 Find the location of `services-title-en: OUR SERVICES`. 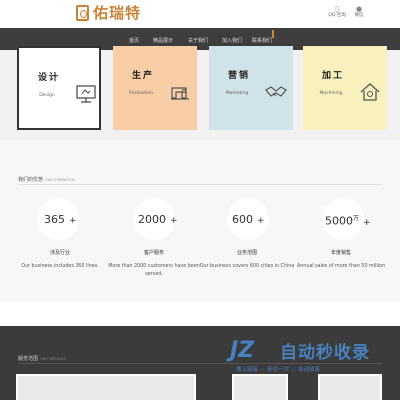

services-title-en: OUR SERVICES is located at coordinates (53, 359).